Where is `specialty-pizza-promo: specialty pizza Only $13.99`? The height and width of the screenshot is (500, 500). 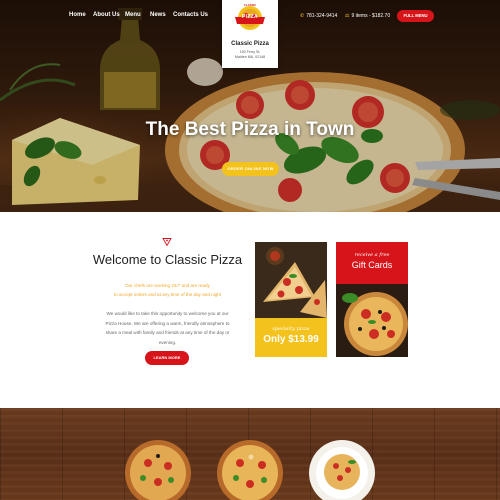
specialty-pizza-promo: specialty pizza Only $13.99 is located at coordinates (291, 299).